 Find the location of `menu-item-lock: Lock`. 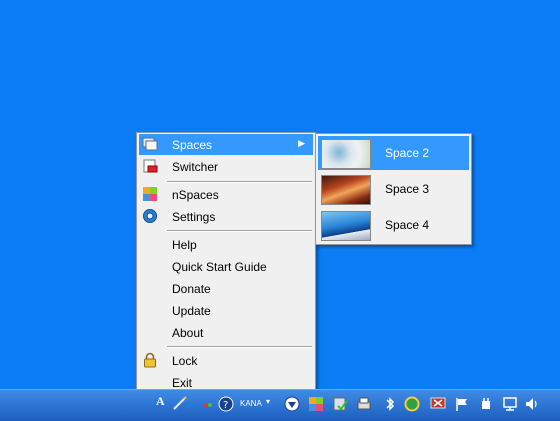

menu-item-lock: Lock is located at coordinates (226, 360).